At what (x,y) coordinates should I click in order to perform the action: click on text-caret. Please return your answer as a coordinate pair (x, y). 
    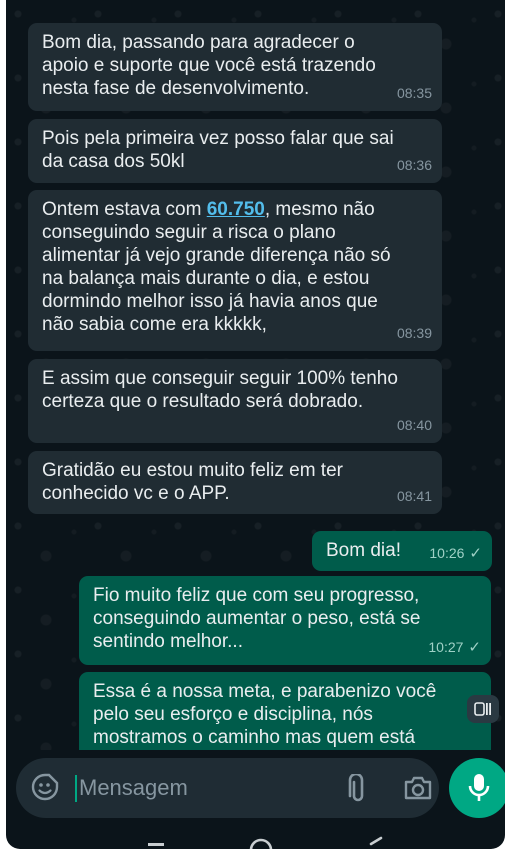
    Looking at the image, I should click on (76, 788).